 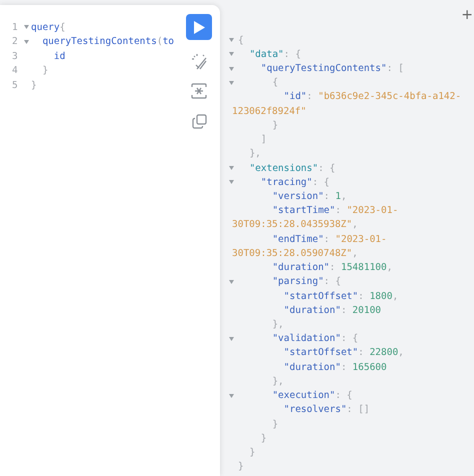 I want to click on code-punctuation: ], so click(x=263, y=140).